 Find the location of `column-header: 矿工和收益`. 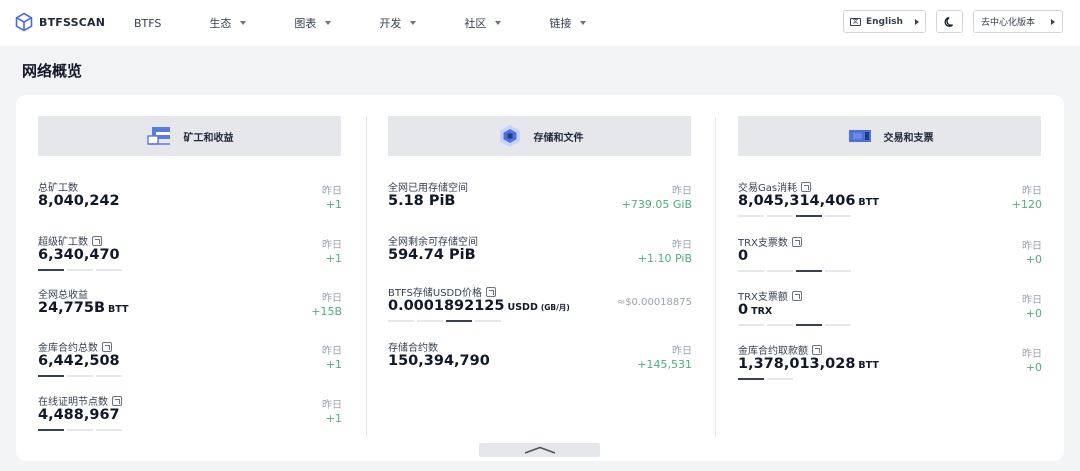

column-header: 矿工和收益 is located at coordinates (189, 136).